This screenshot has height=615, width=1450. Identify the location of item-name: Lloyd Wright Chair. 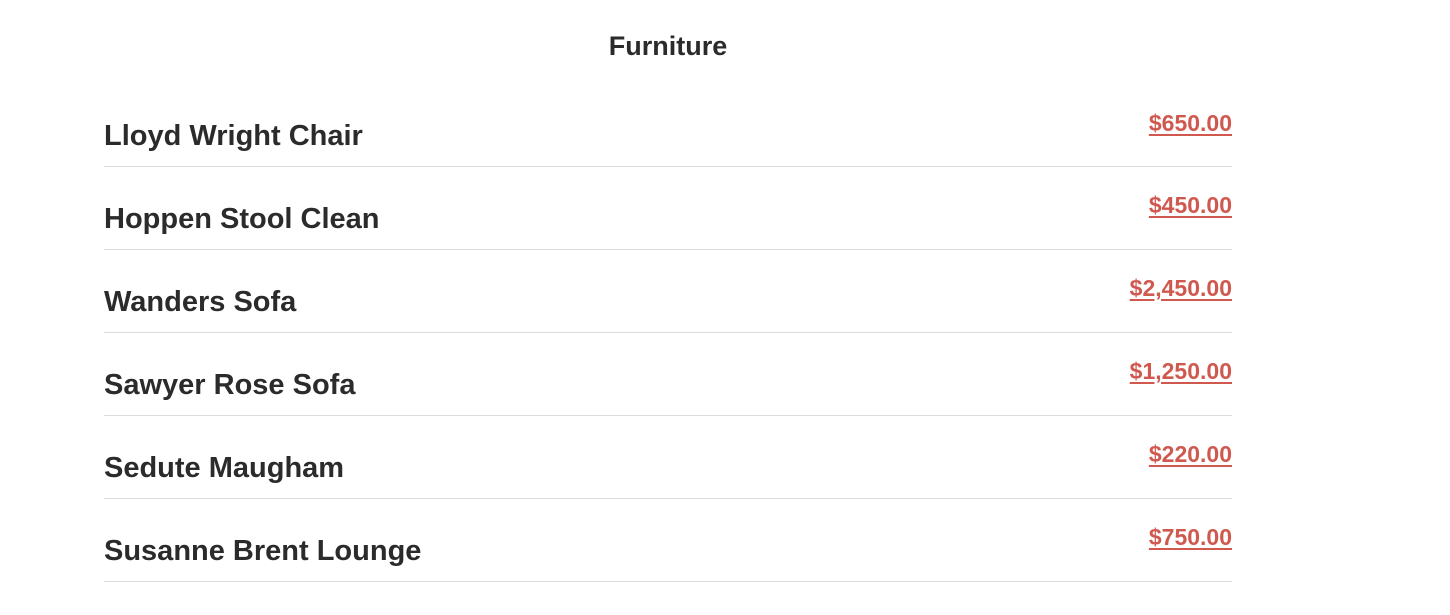
(233, 136).